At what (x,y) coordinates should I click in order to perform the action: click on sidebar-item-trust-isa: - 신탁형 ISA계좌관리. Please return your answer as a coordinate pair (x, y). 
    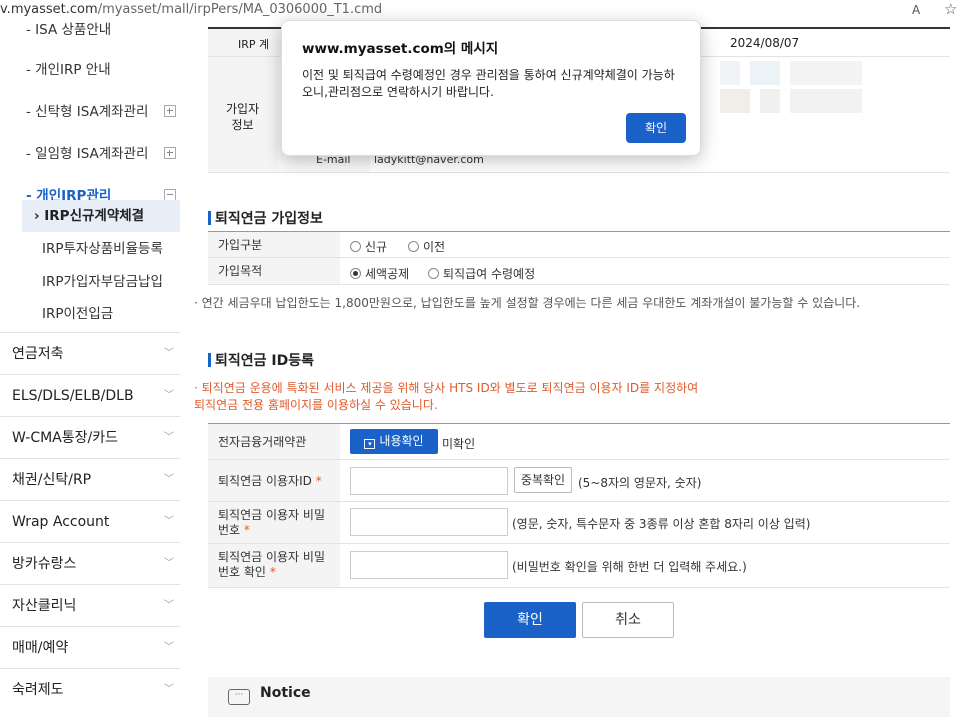
    Looking at the image, I should click on (95, 112).